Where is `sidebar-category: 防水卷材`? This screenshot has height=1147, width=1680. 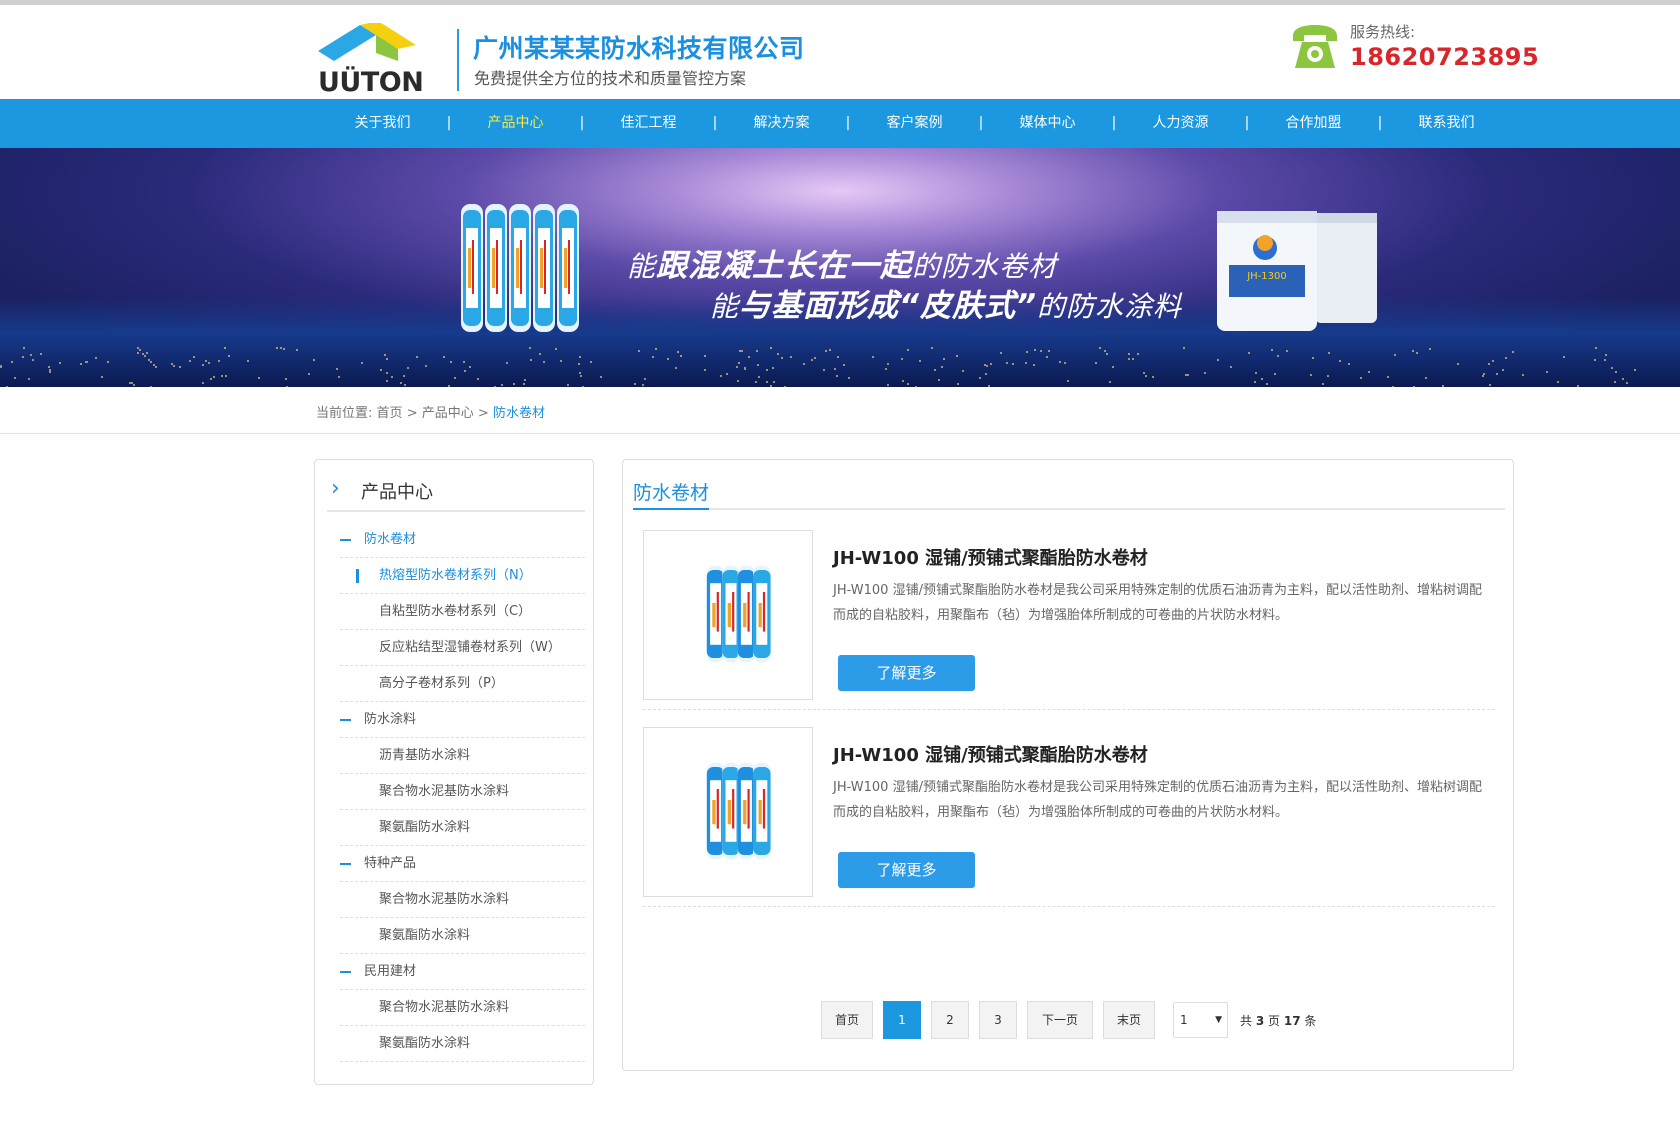
sidebar-category: 防水卷材 is located at coordinates (462, 540).